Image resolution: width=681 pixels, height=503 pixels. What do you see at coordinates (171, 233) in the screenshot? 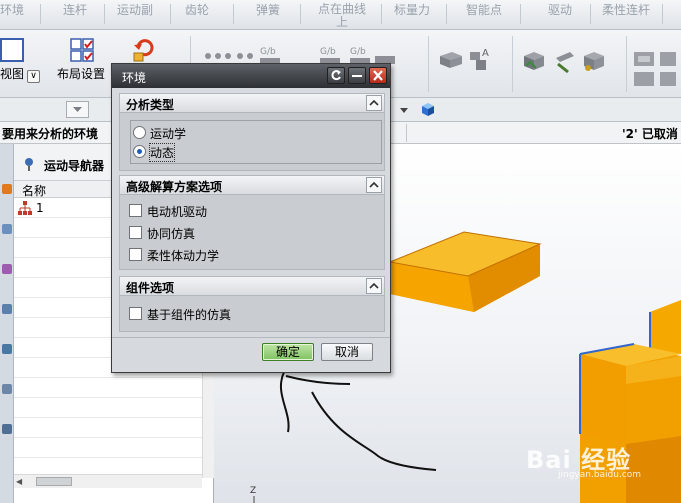
I see `co-simulation-label: 协同仿真` at bounding box center [171, 233].